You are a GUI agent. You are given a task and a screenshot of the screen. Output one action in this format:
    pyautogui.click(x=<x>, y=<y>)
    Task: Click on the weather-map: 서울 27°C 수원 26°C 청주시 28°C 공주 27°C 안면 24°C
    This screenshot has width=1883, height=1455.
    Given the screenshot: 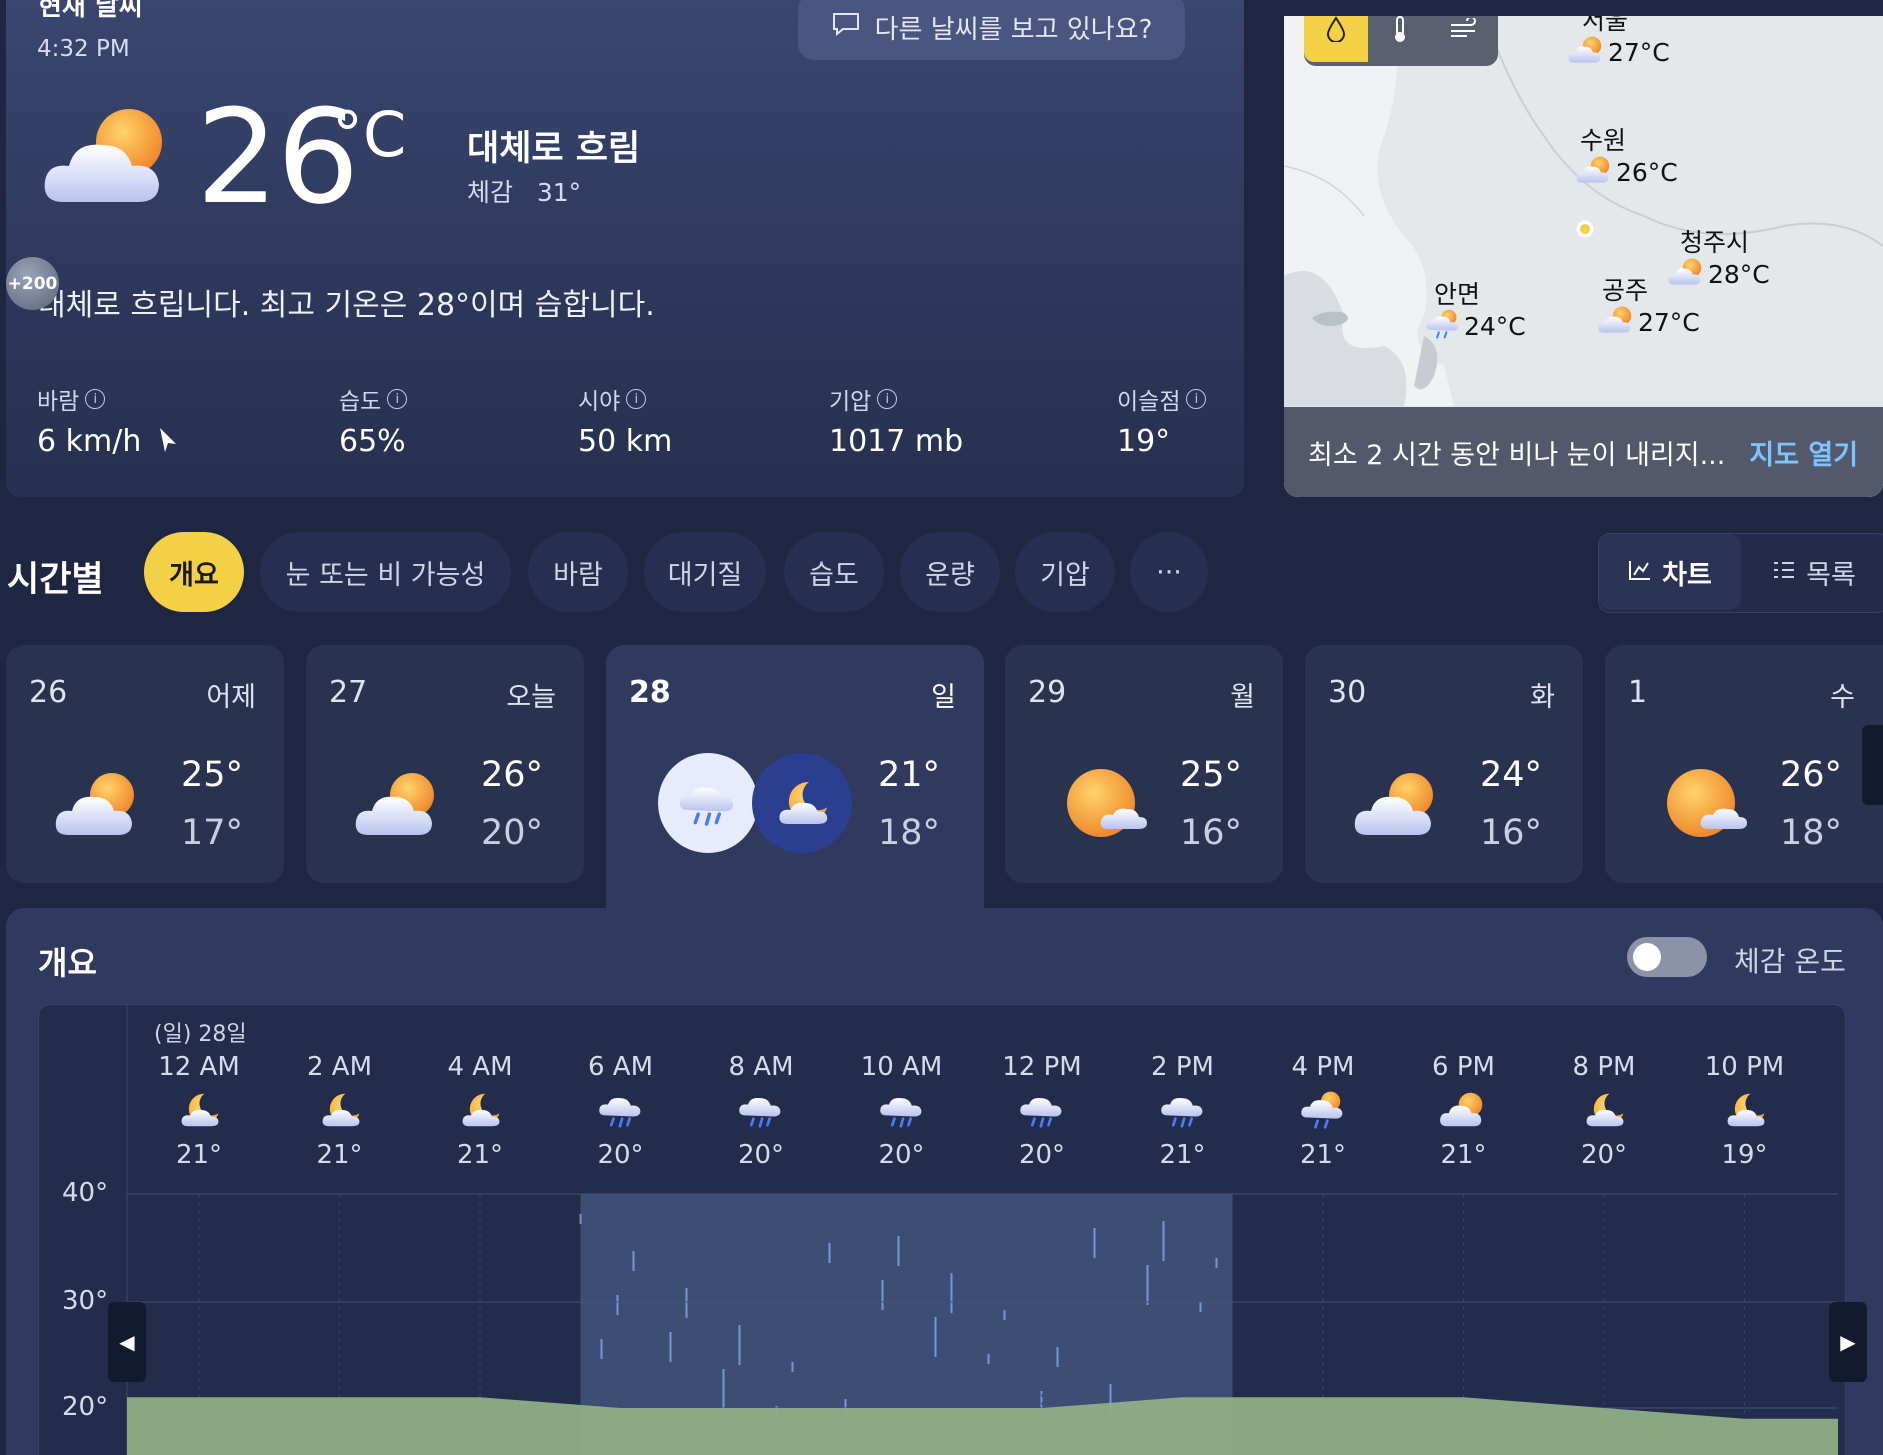 What is the action you would take?
    pyautogui.click(x=1583, y=256)
    